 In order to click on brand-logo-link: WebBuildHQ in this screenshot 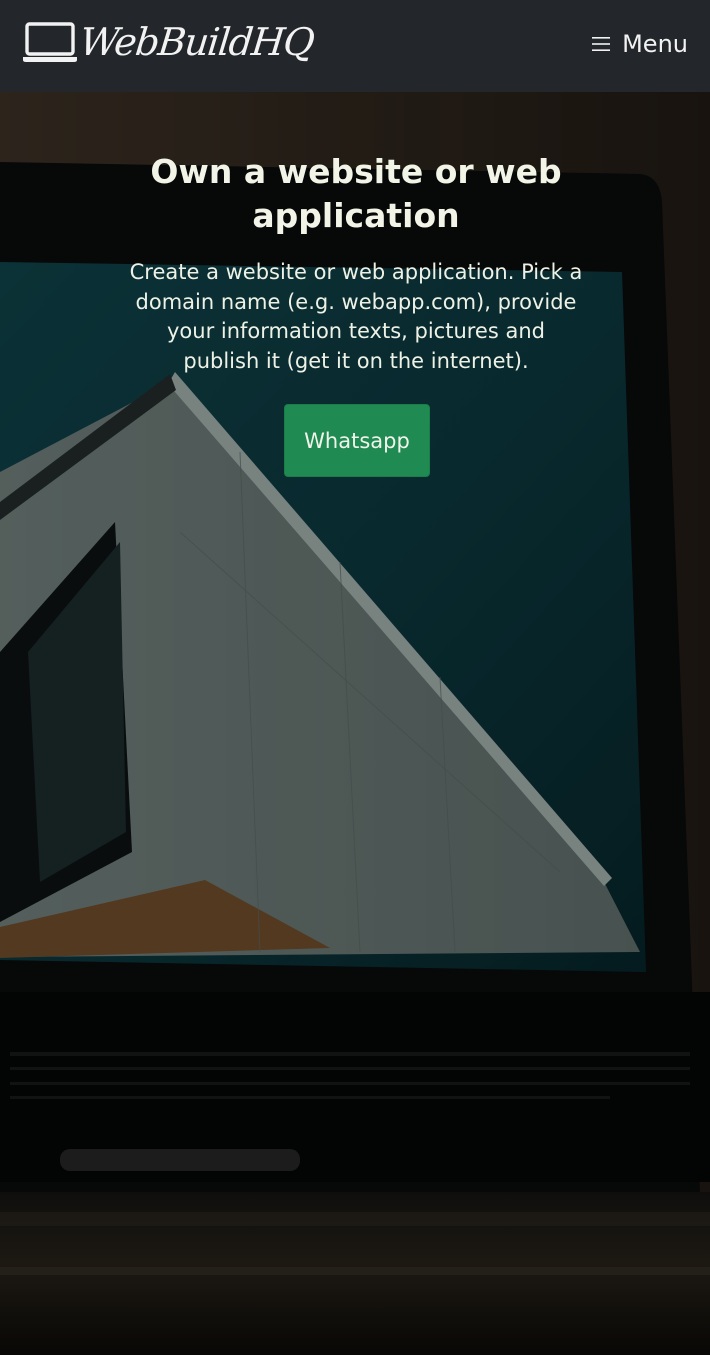, I will do `click(169, 42)`.